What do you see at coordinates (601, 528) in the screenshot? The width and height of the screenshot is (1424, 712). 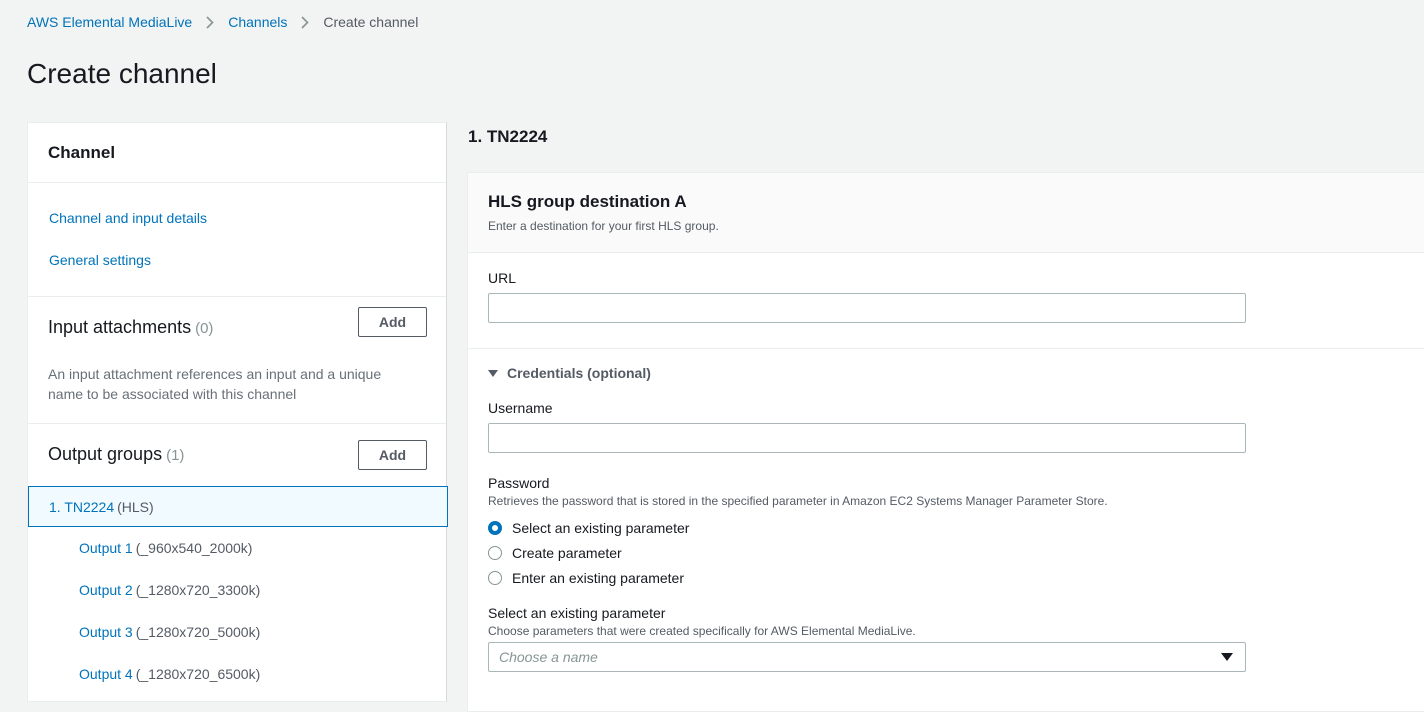 I see `radio-label: Select an existing parameter` at bounding box center [601, 528].